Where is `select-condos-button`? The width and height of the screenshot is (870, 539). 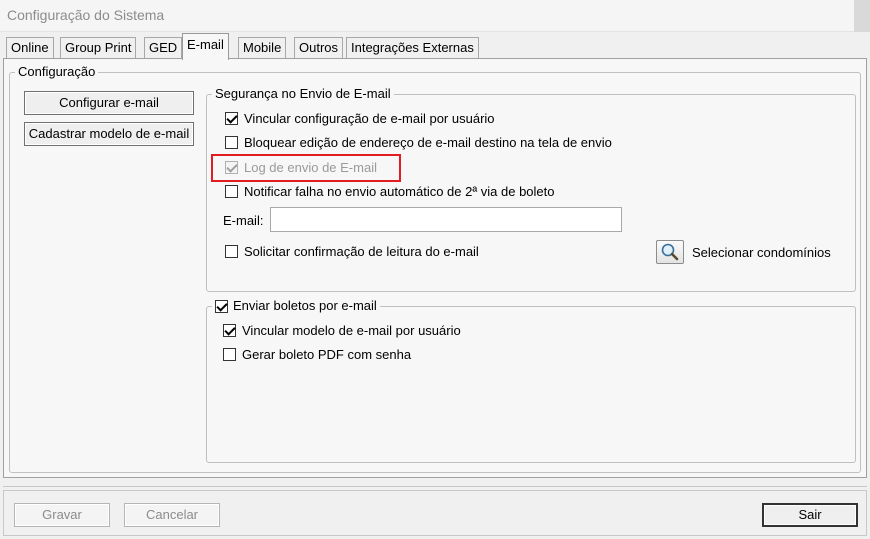 select-condos-button is located at coordinates (670, 252).